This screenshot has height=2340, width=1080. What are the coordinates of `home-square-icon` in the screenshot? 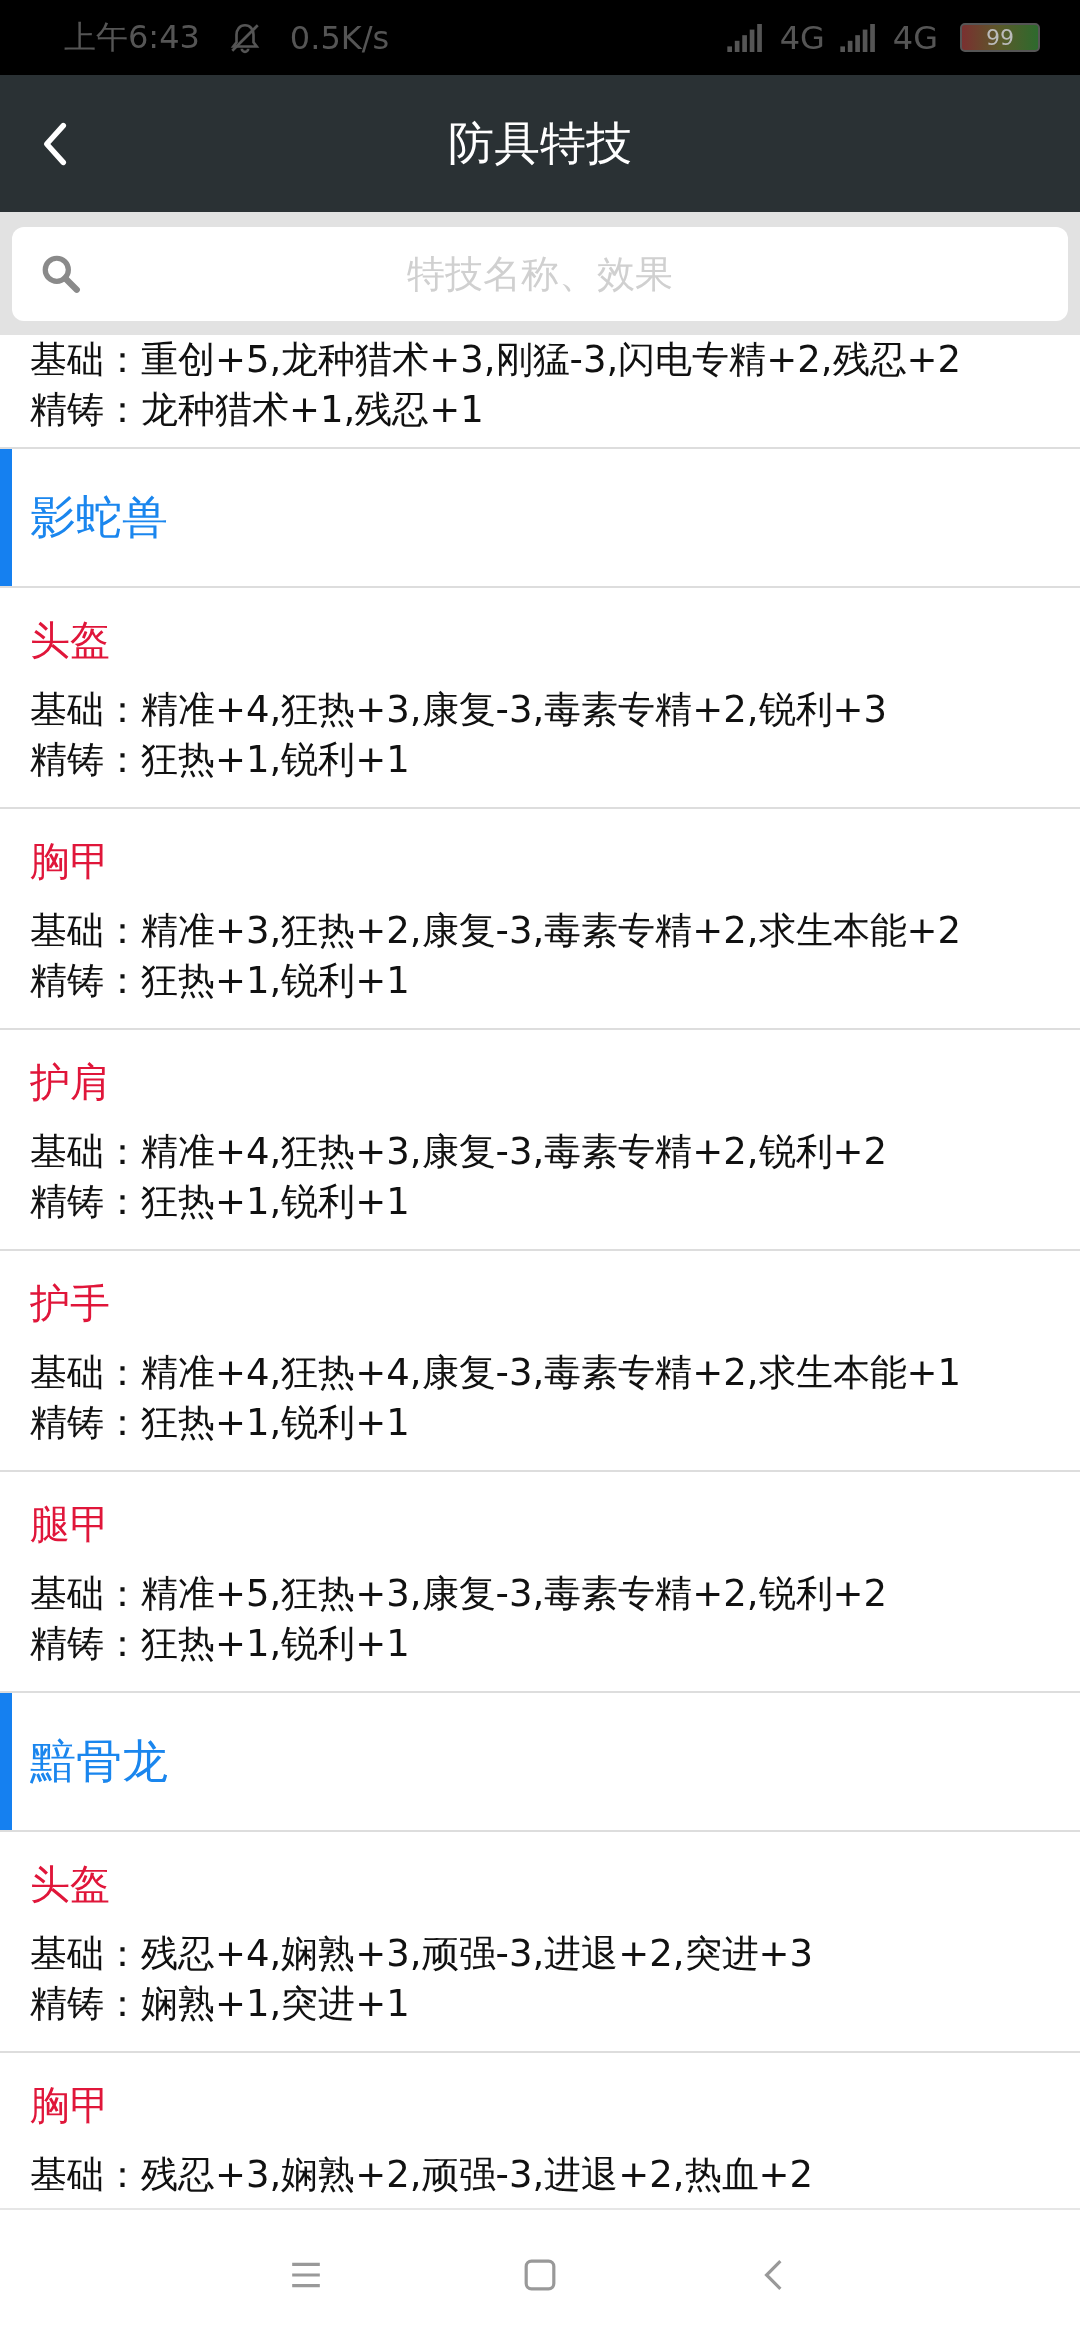 It's located at (540, 2275).